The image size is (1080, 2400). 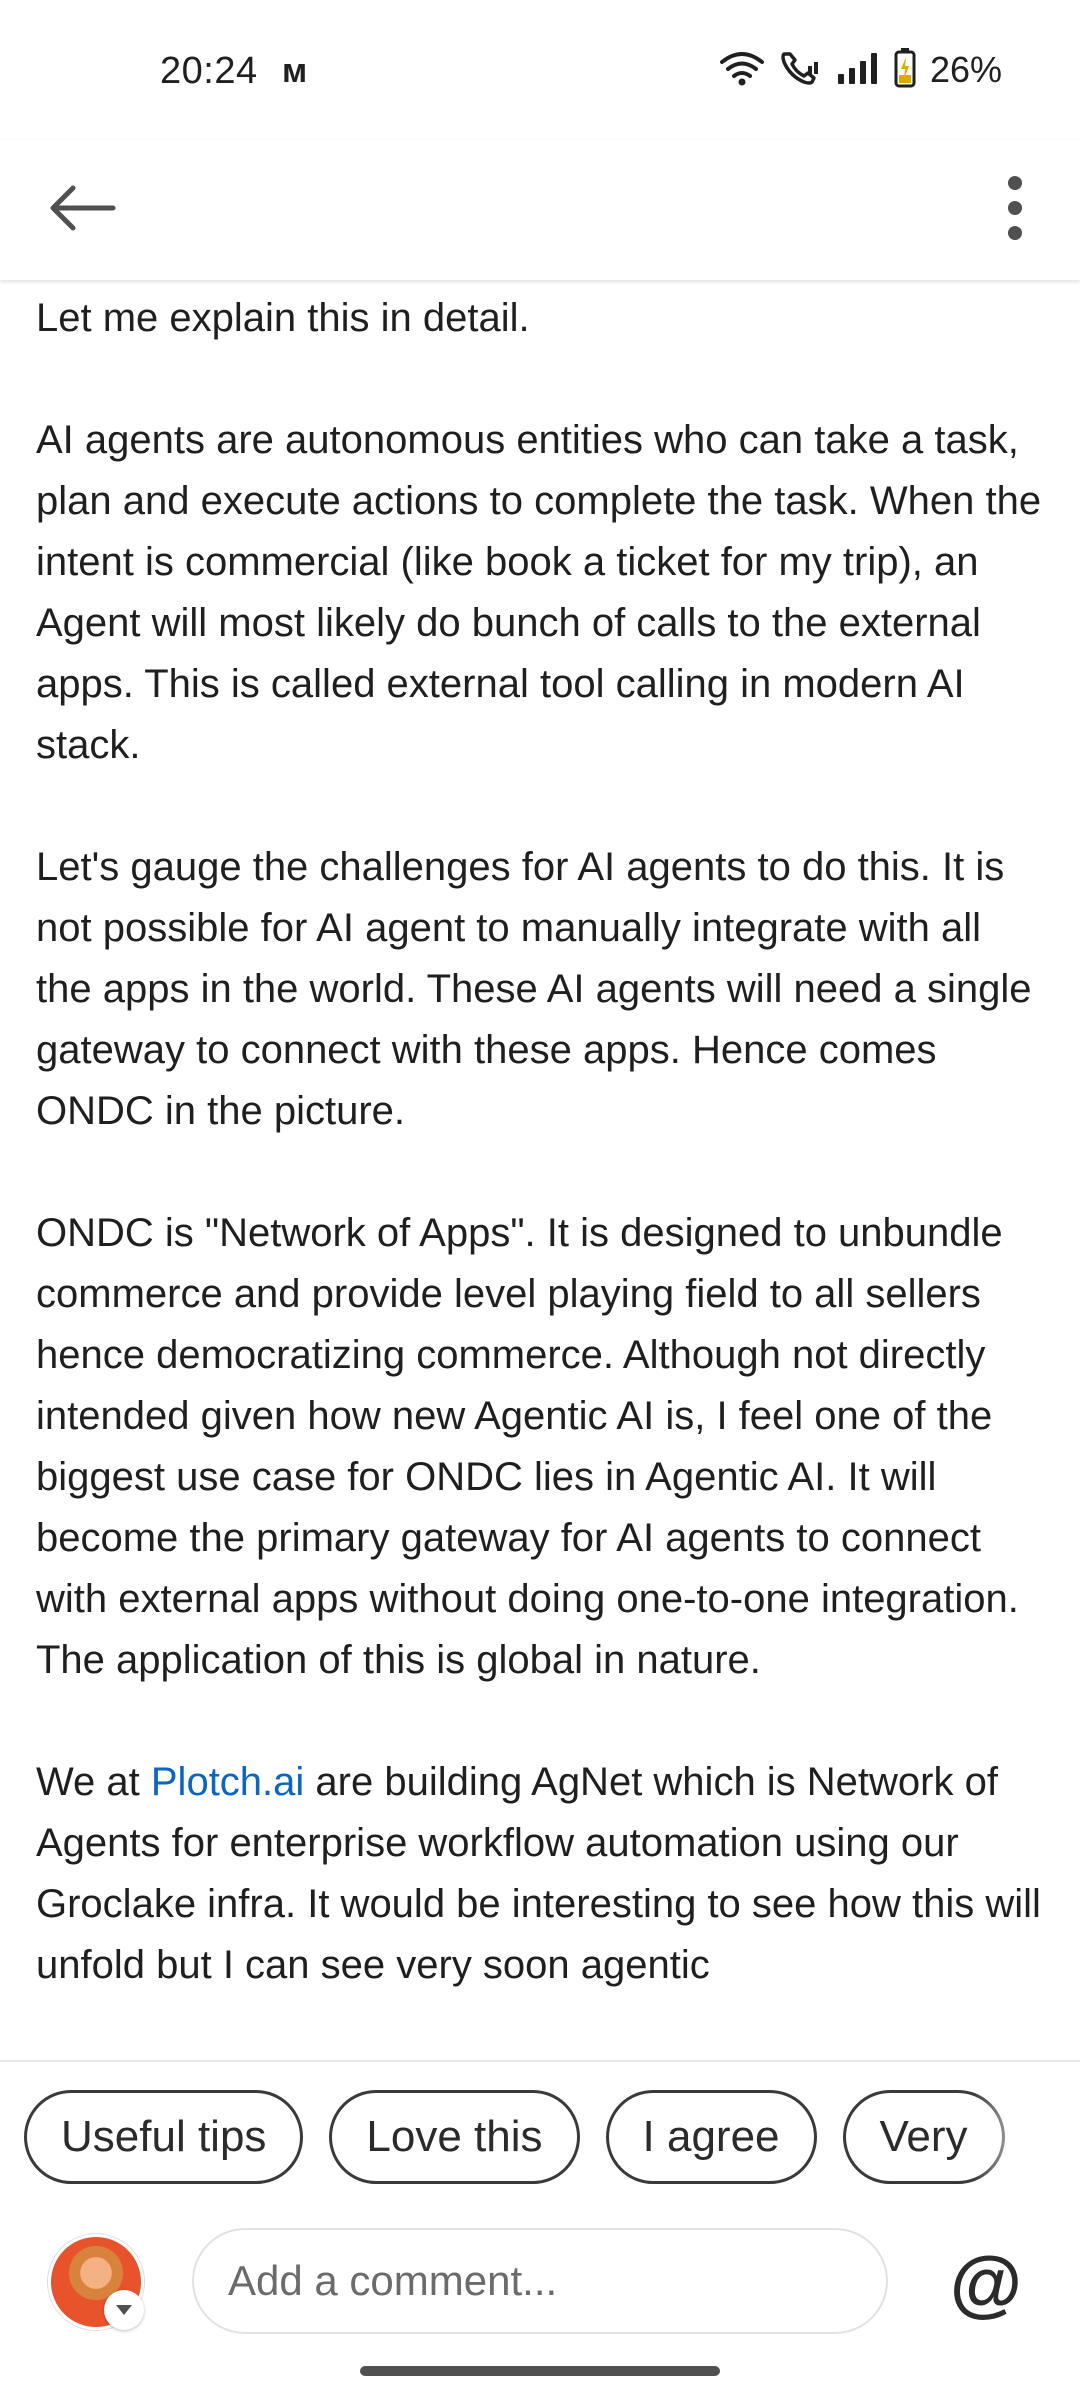 What do you see at coordinates (540, 2371) in the screenshot?
I see `home-indicator` at bounding box center [540, 2371].